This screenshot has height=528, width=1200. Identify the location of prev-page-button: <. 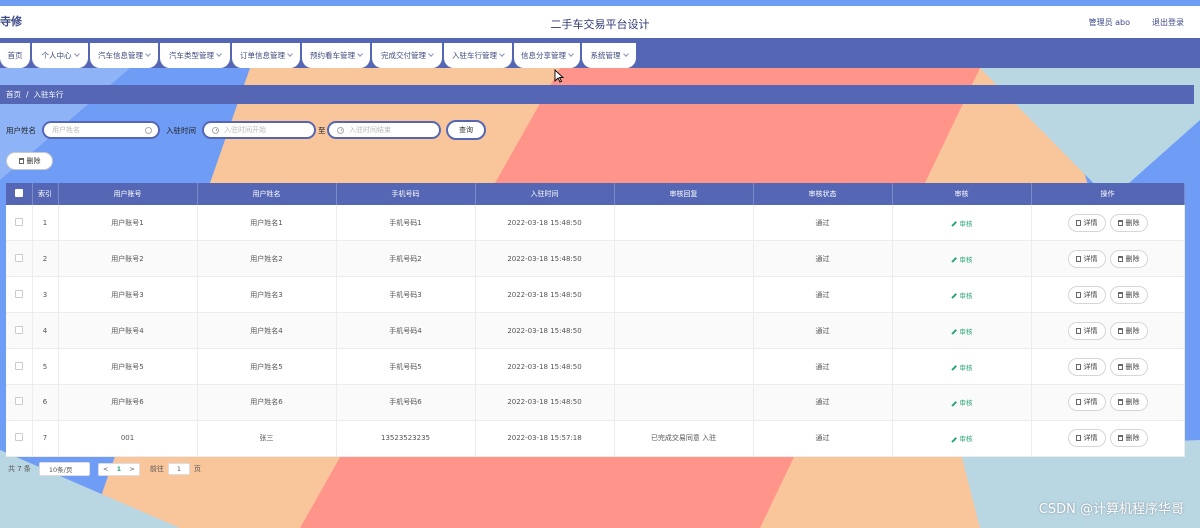
(105, 469).